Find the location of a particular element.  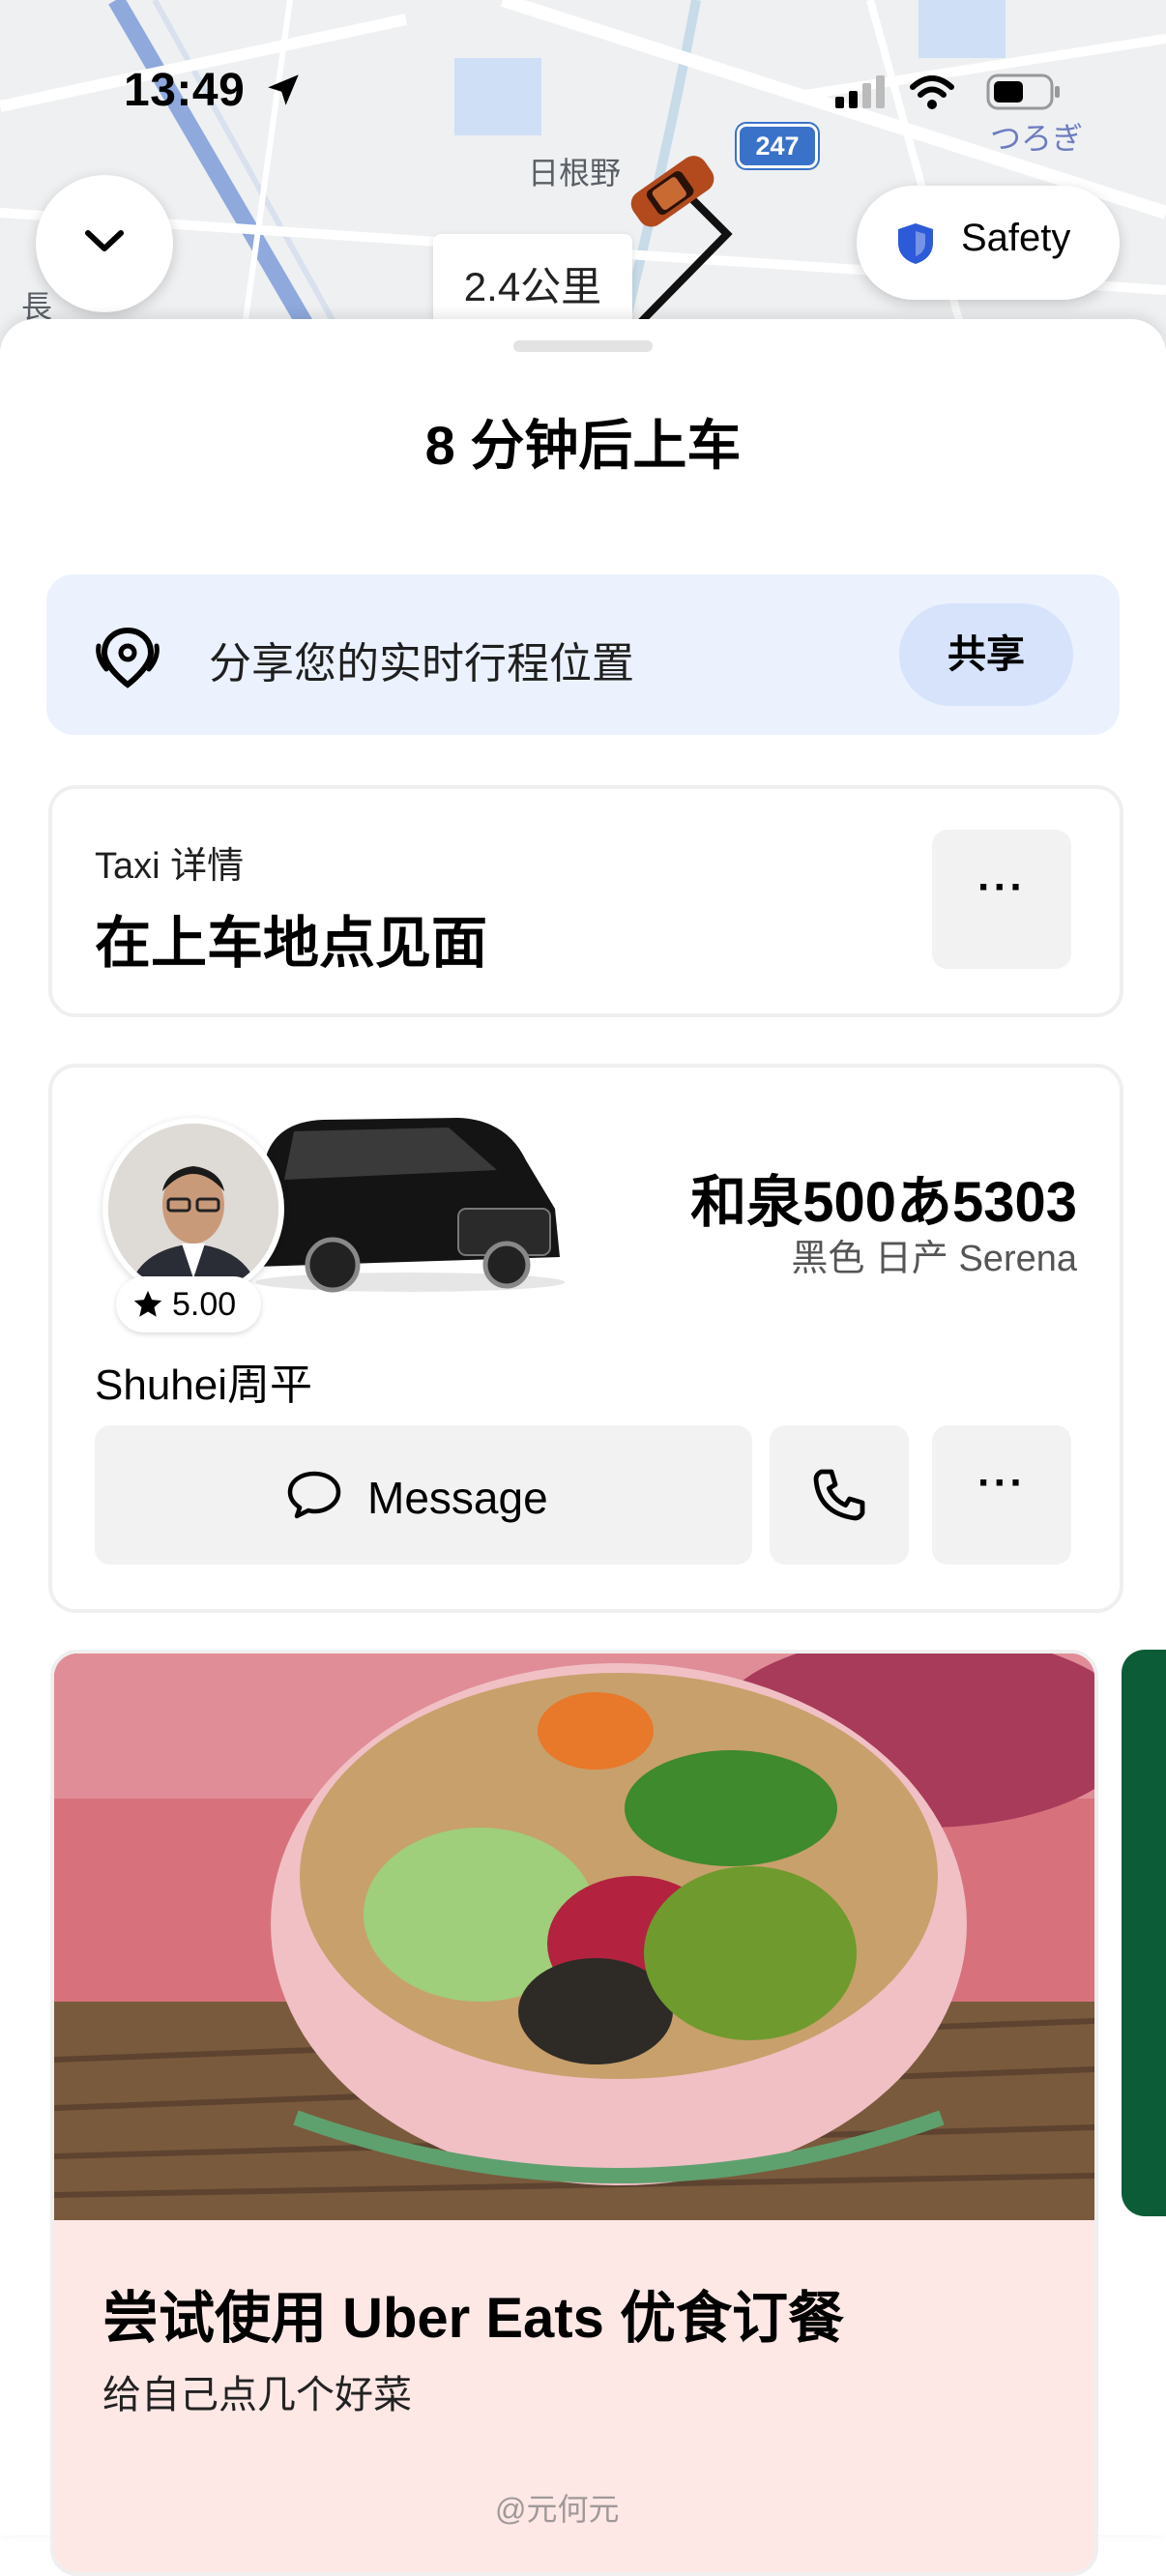

sheet-grabber is located at coordinates (583, 346).